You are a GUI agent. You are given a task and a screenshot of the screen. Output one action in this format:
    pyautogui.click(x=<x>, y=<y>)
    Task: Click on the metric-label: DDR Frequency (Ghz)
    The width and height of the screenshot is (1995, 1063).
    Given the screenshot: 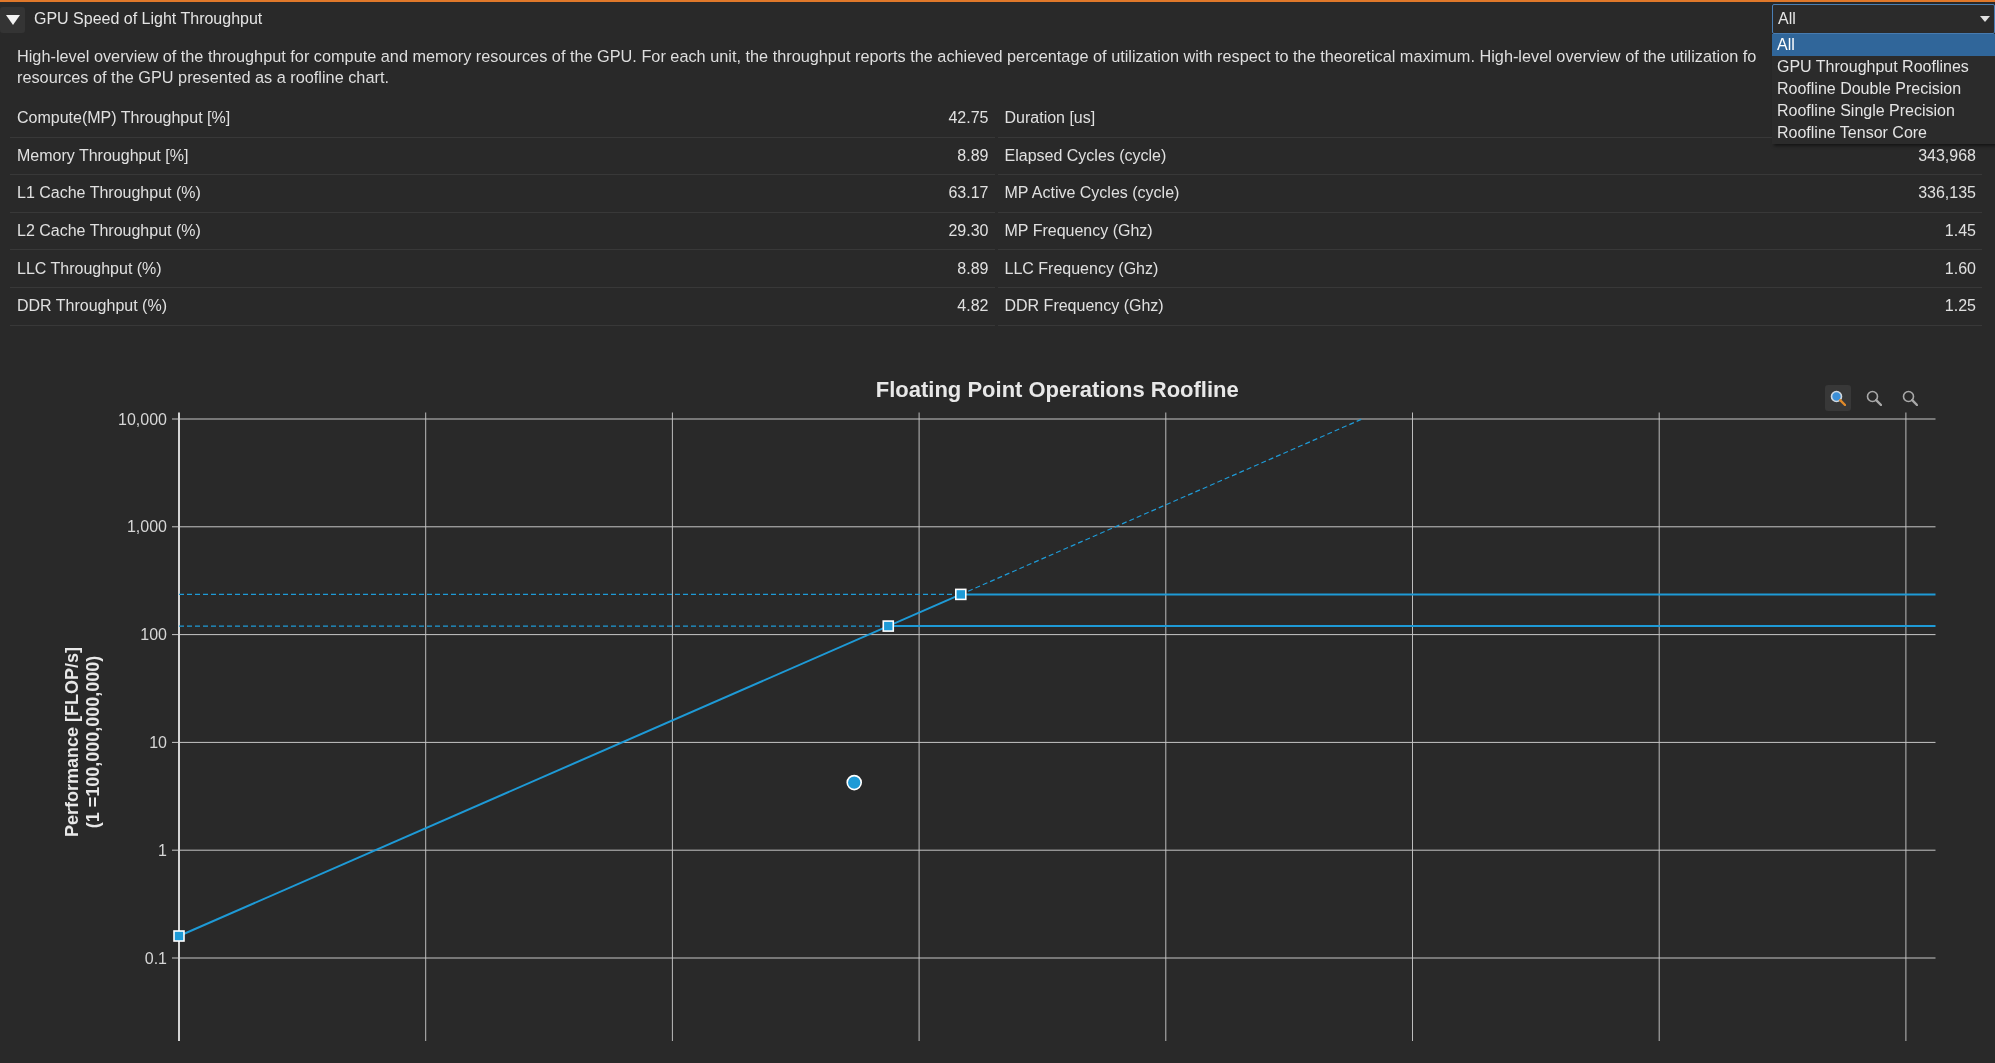 What is the action you would take?
    pyautogui.click(x=1084, y=306)
    